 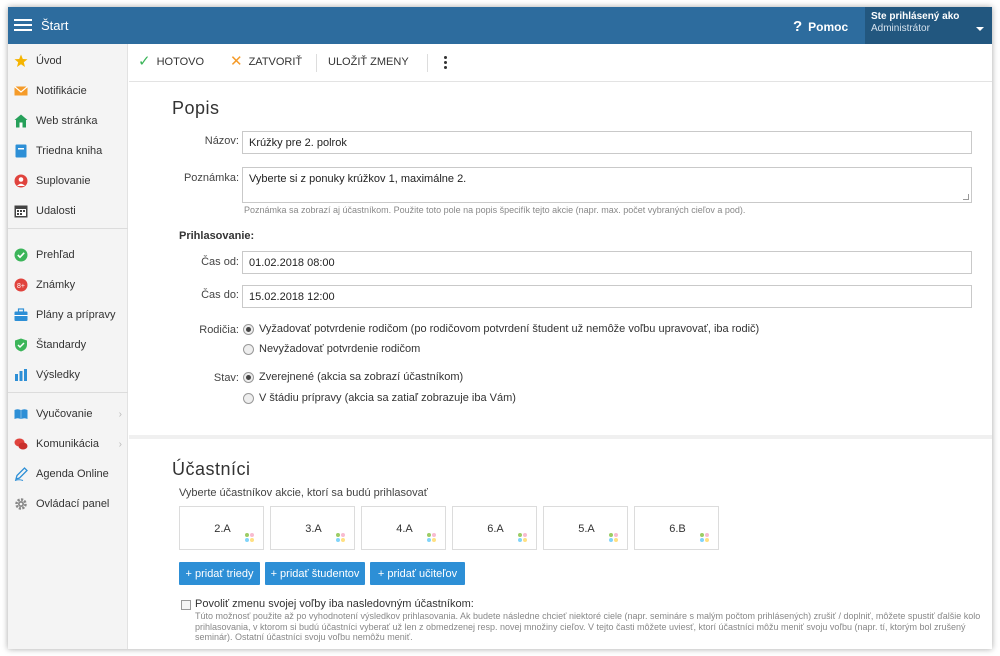 What do you see at coordinates (315, 573) in the screenshot?
I see `add-students-button: + pridať študentov` at bounding box center [315, 573].